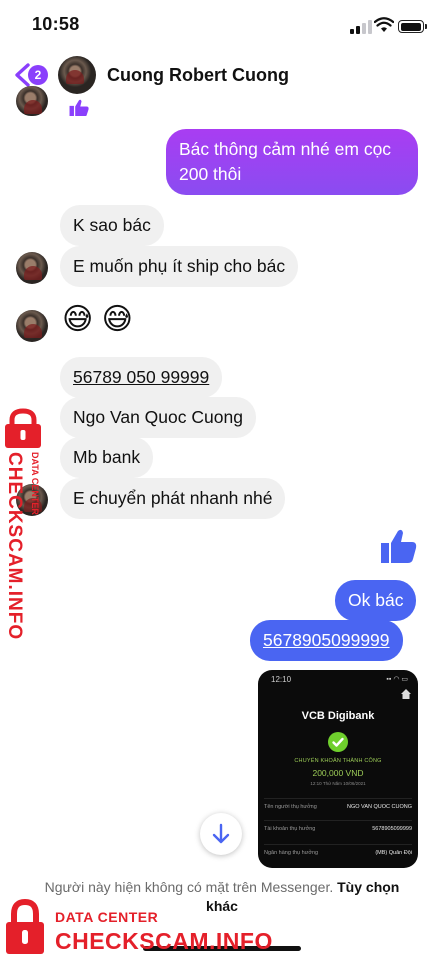 This screenshot has width=444, height=960. Describe the element at coordinates (112, 225) in the screenshot. I see `incoming-message: K sao bác` at that location.